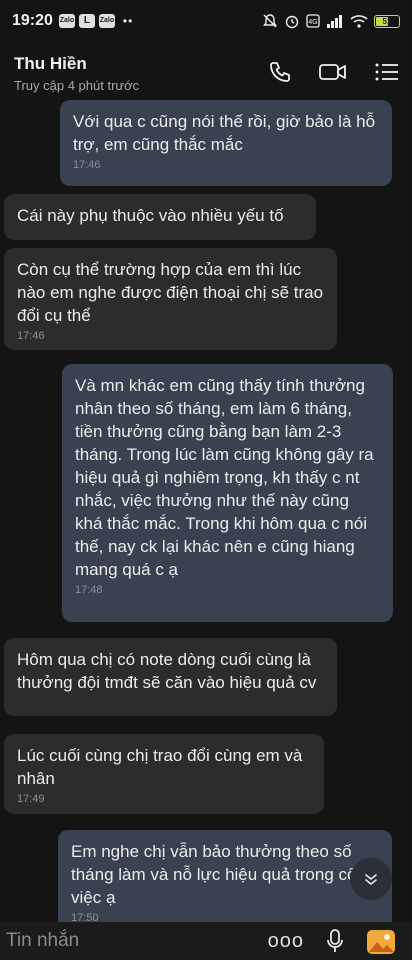 The image size is (412, 960). Describe the element at coordinates (270, 21) in the screenshot. I see `mute-bell-icon` at that location.